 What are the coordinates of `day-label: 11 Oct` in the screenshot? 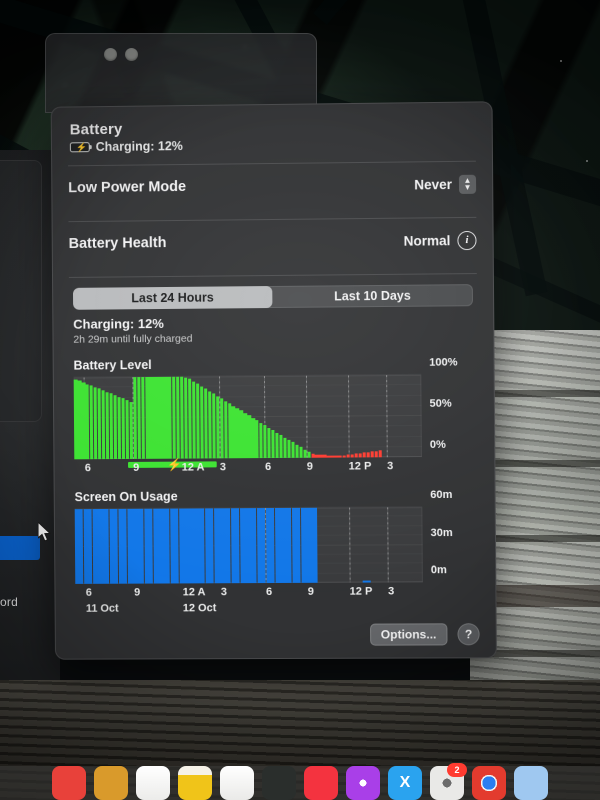 It's located at (102, 608).